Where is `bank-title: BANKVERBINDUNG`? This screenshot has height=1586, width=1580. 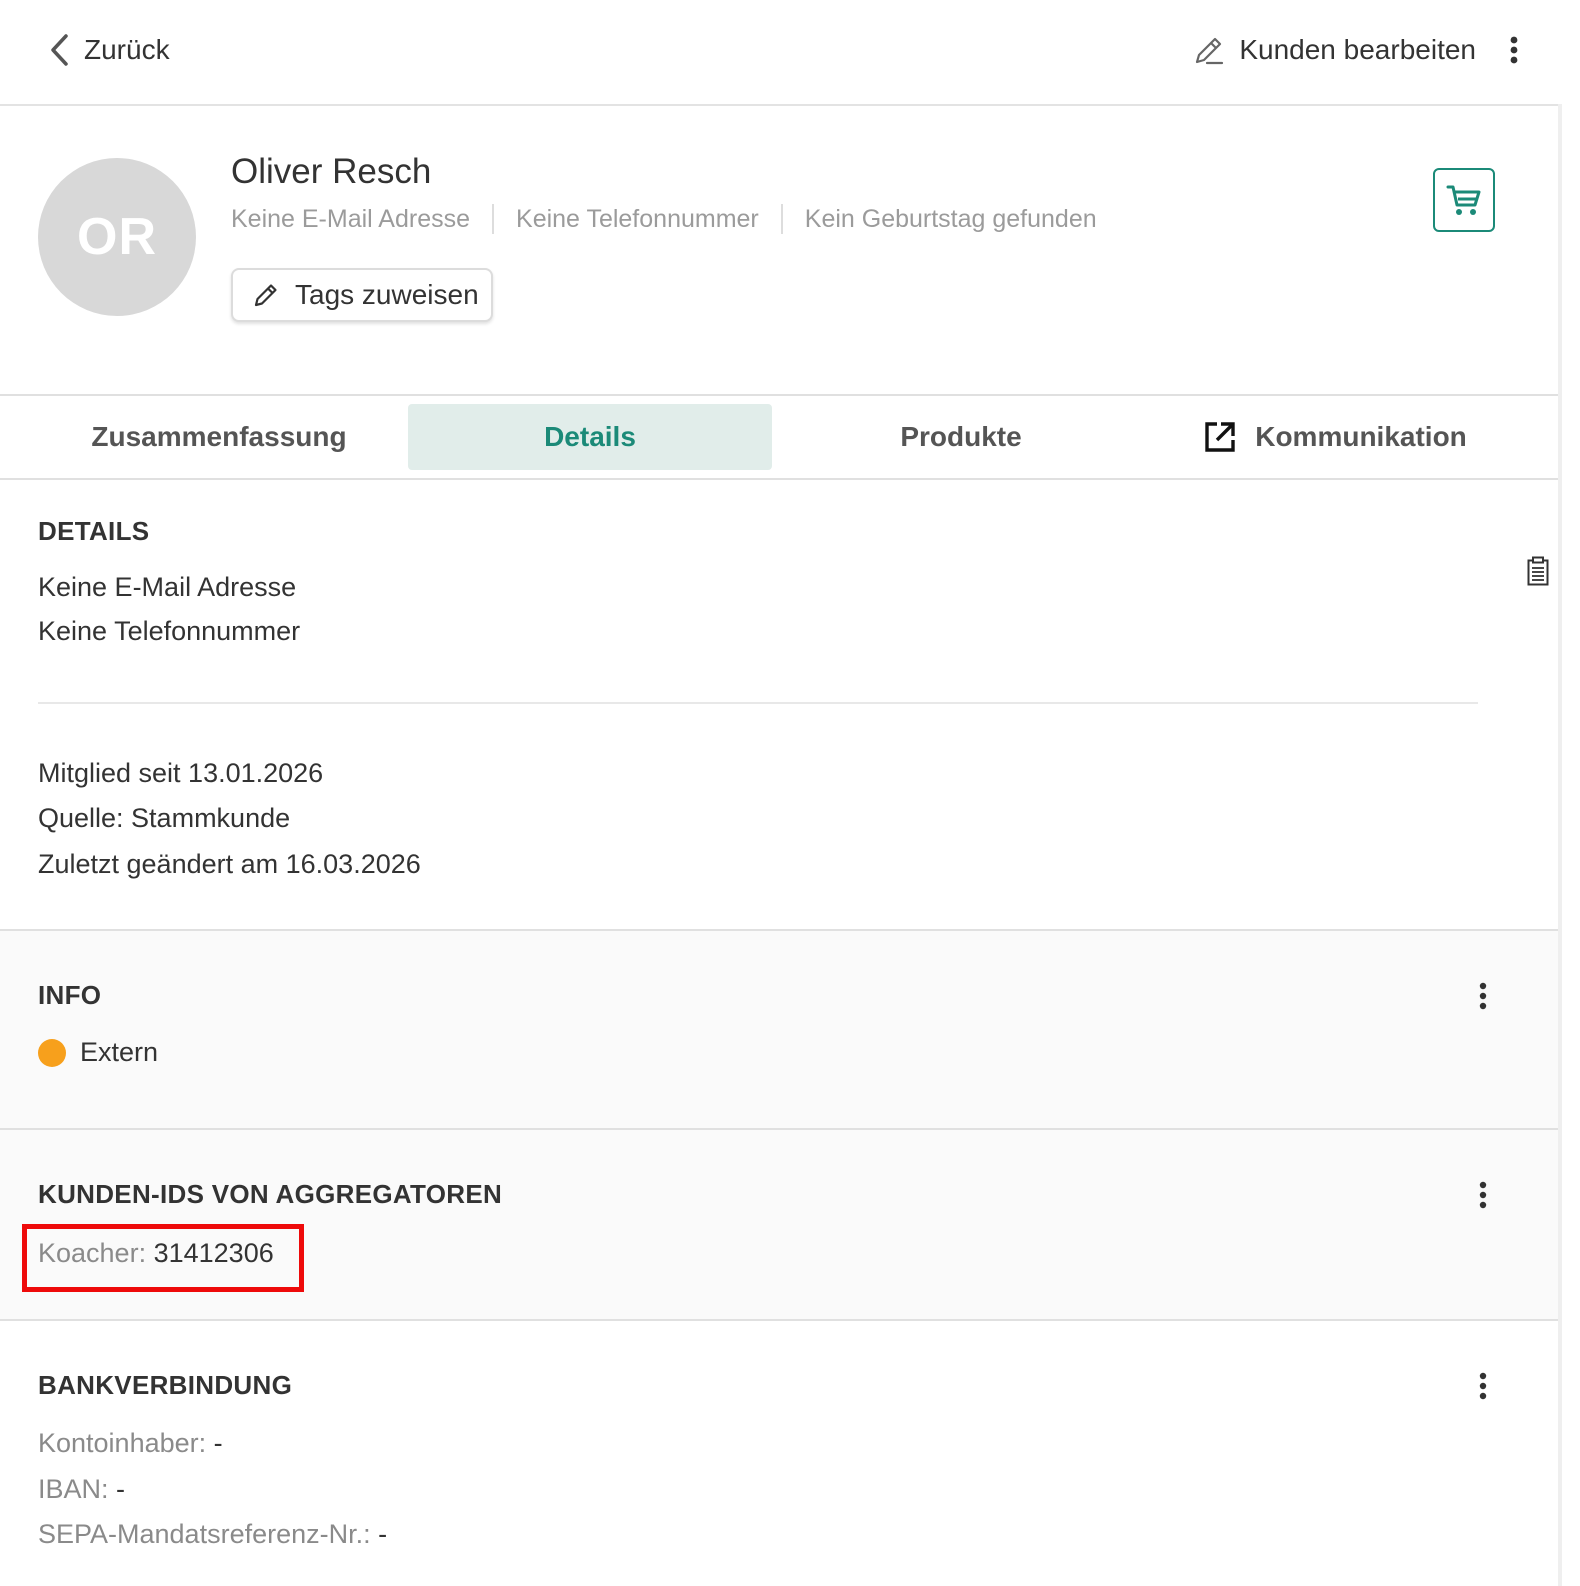
bank-title: BANKVERBINDUNG is located at coordinates (165, 1385).